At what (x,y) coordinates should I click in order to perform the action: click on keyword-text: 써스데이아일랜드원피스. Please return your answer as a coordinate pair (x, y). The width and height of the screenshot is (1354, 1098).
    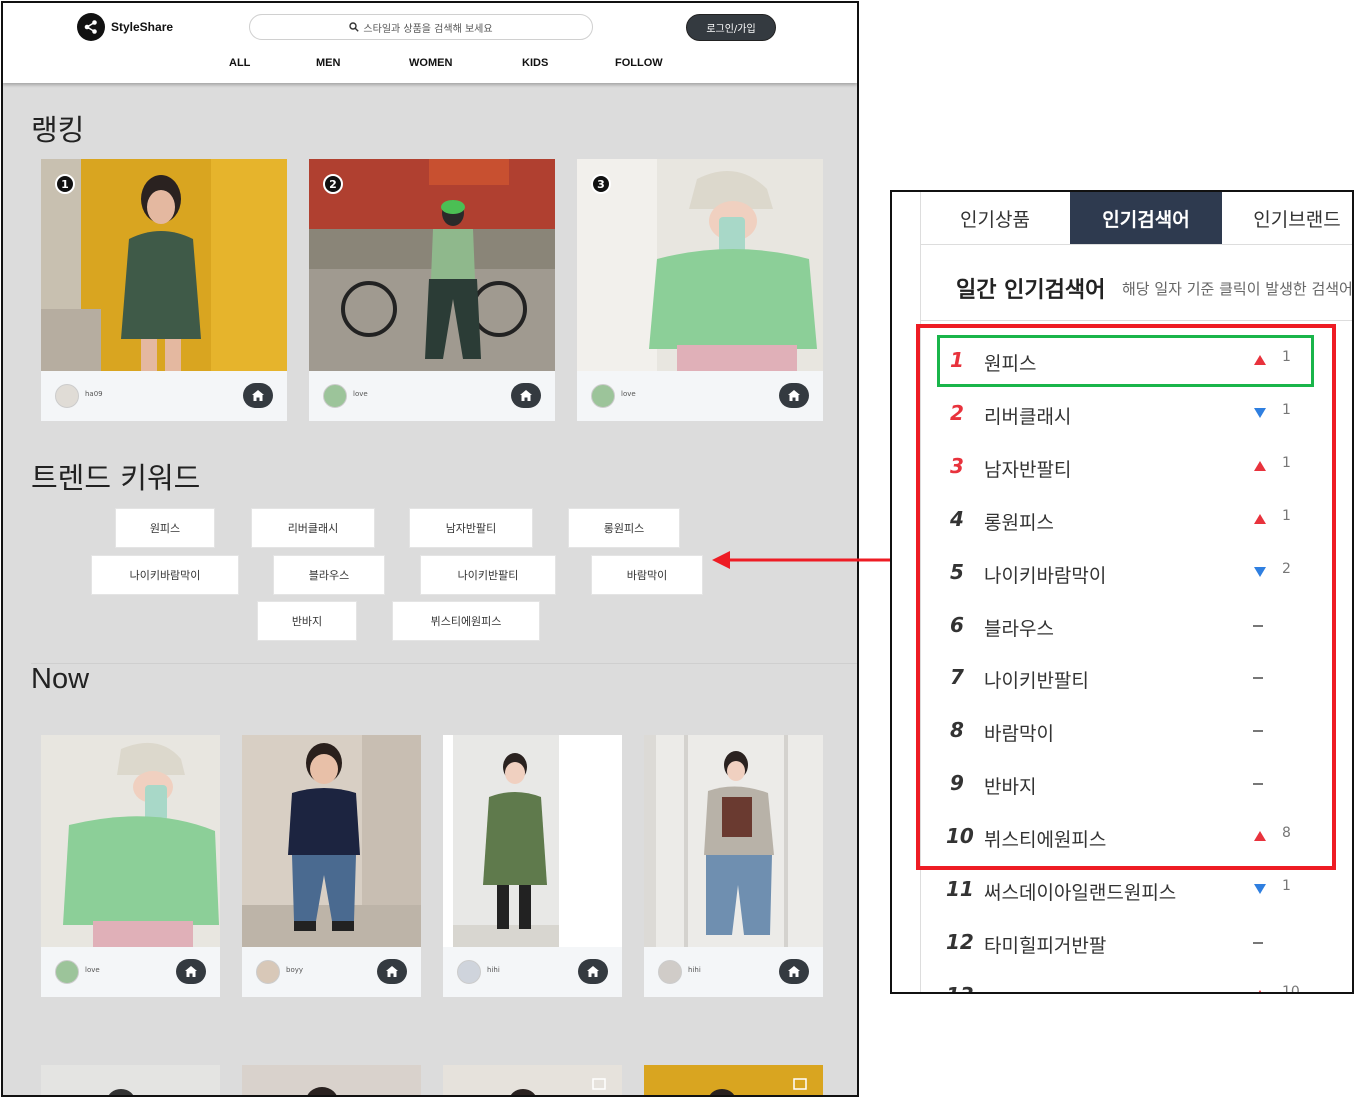
    Looking at the image, I should click on (1080, 893).